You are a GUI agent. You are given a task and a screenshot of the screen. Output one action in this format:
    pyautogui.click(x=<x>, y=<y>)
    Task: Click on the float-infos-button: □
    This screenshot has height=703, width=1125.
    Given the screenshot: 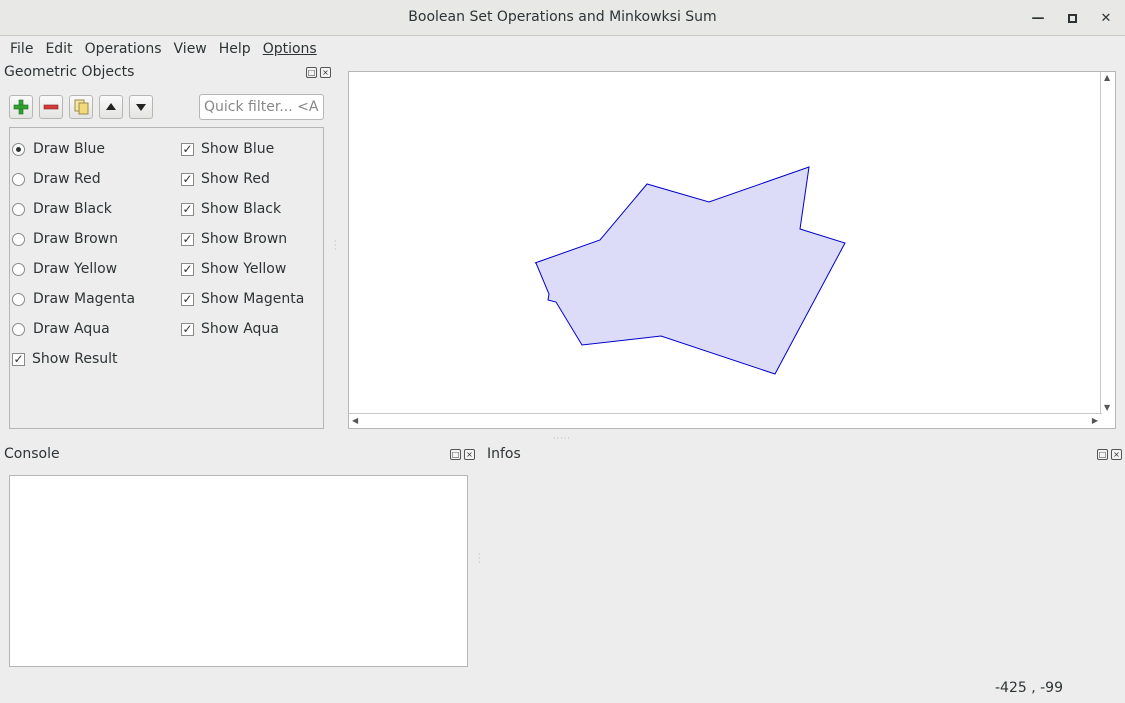 What is the action you would take?
    pyautogui.click(x=1102, y=454)
    